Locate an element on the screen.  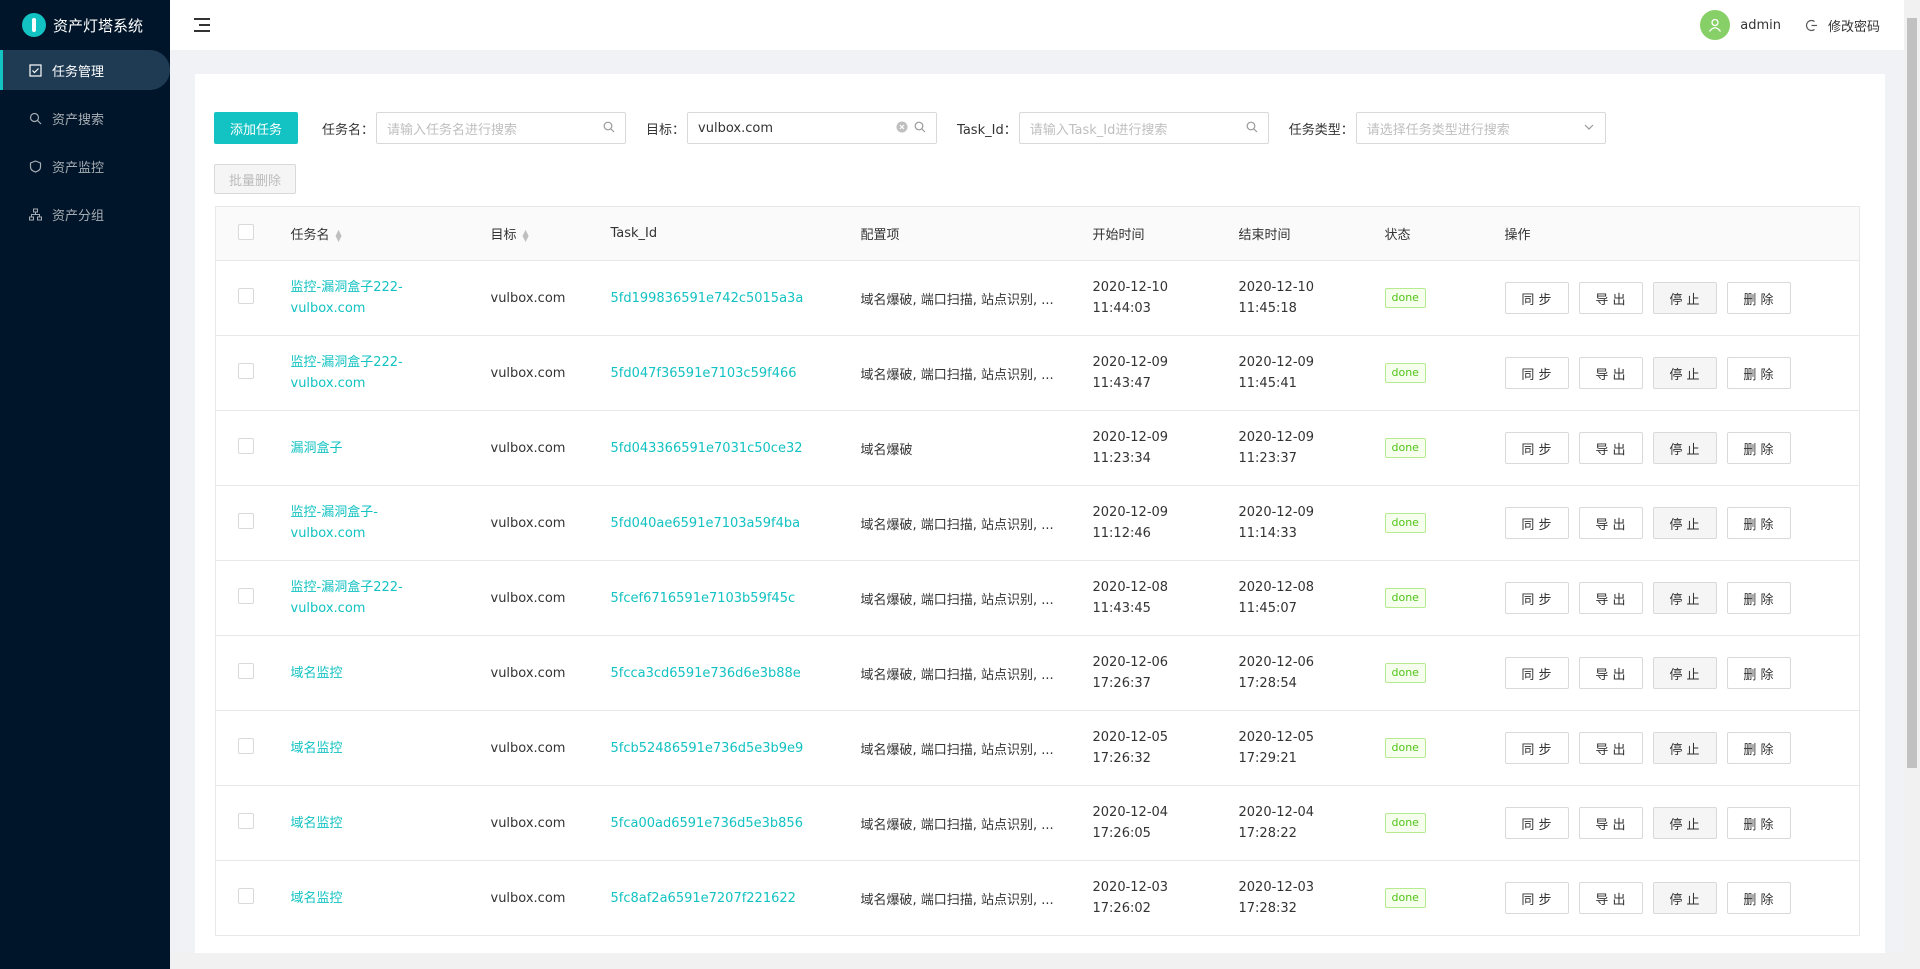
task-id-link: 5fc8af2a6591e7207f221622 is located at coordinates (703, 898).